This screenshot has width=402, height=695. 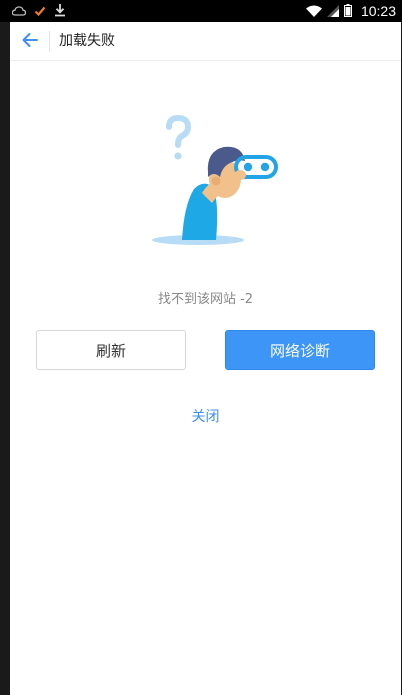 I want to click on back-button, so click(x=30, y=42).